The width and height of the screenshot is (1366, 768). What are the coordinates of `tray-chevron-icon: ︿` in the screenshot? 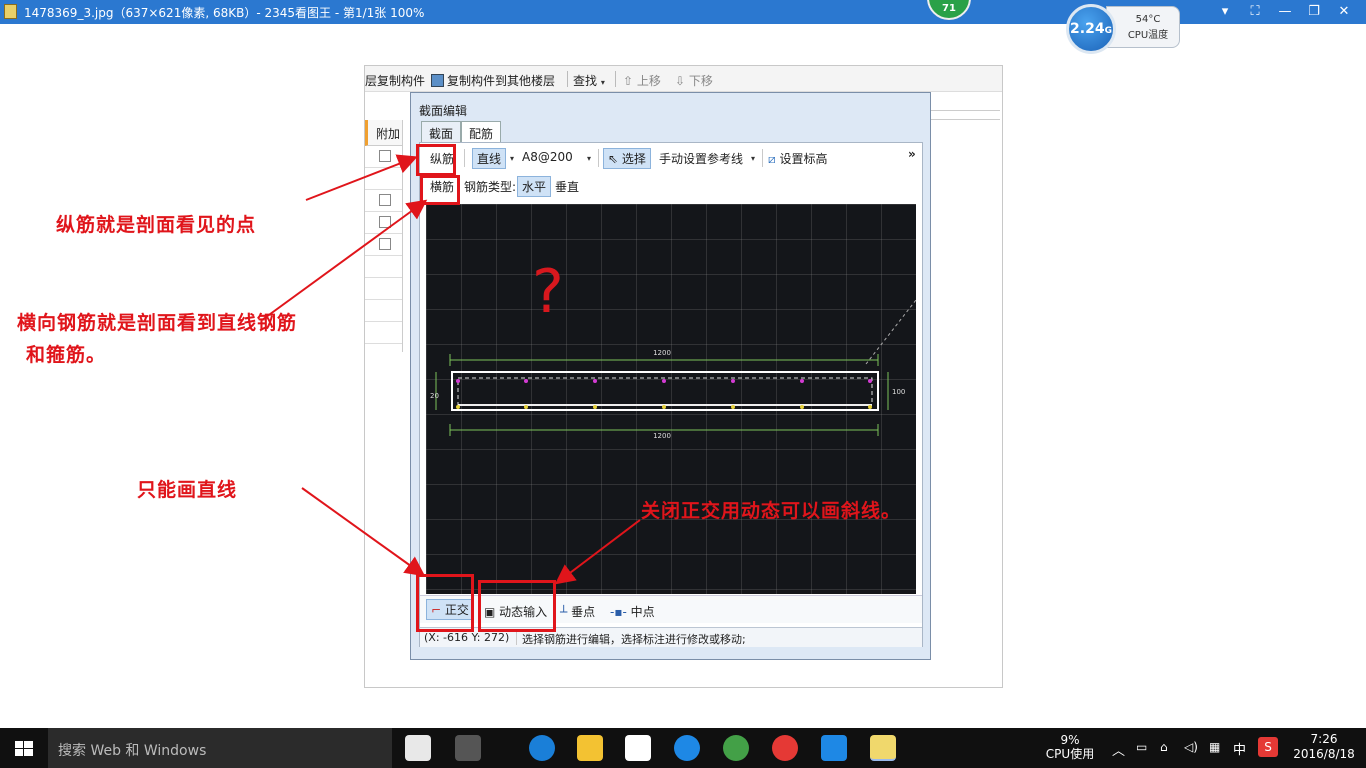 It's located at (1118, 749).